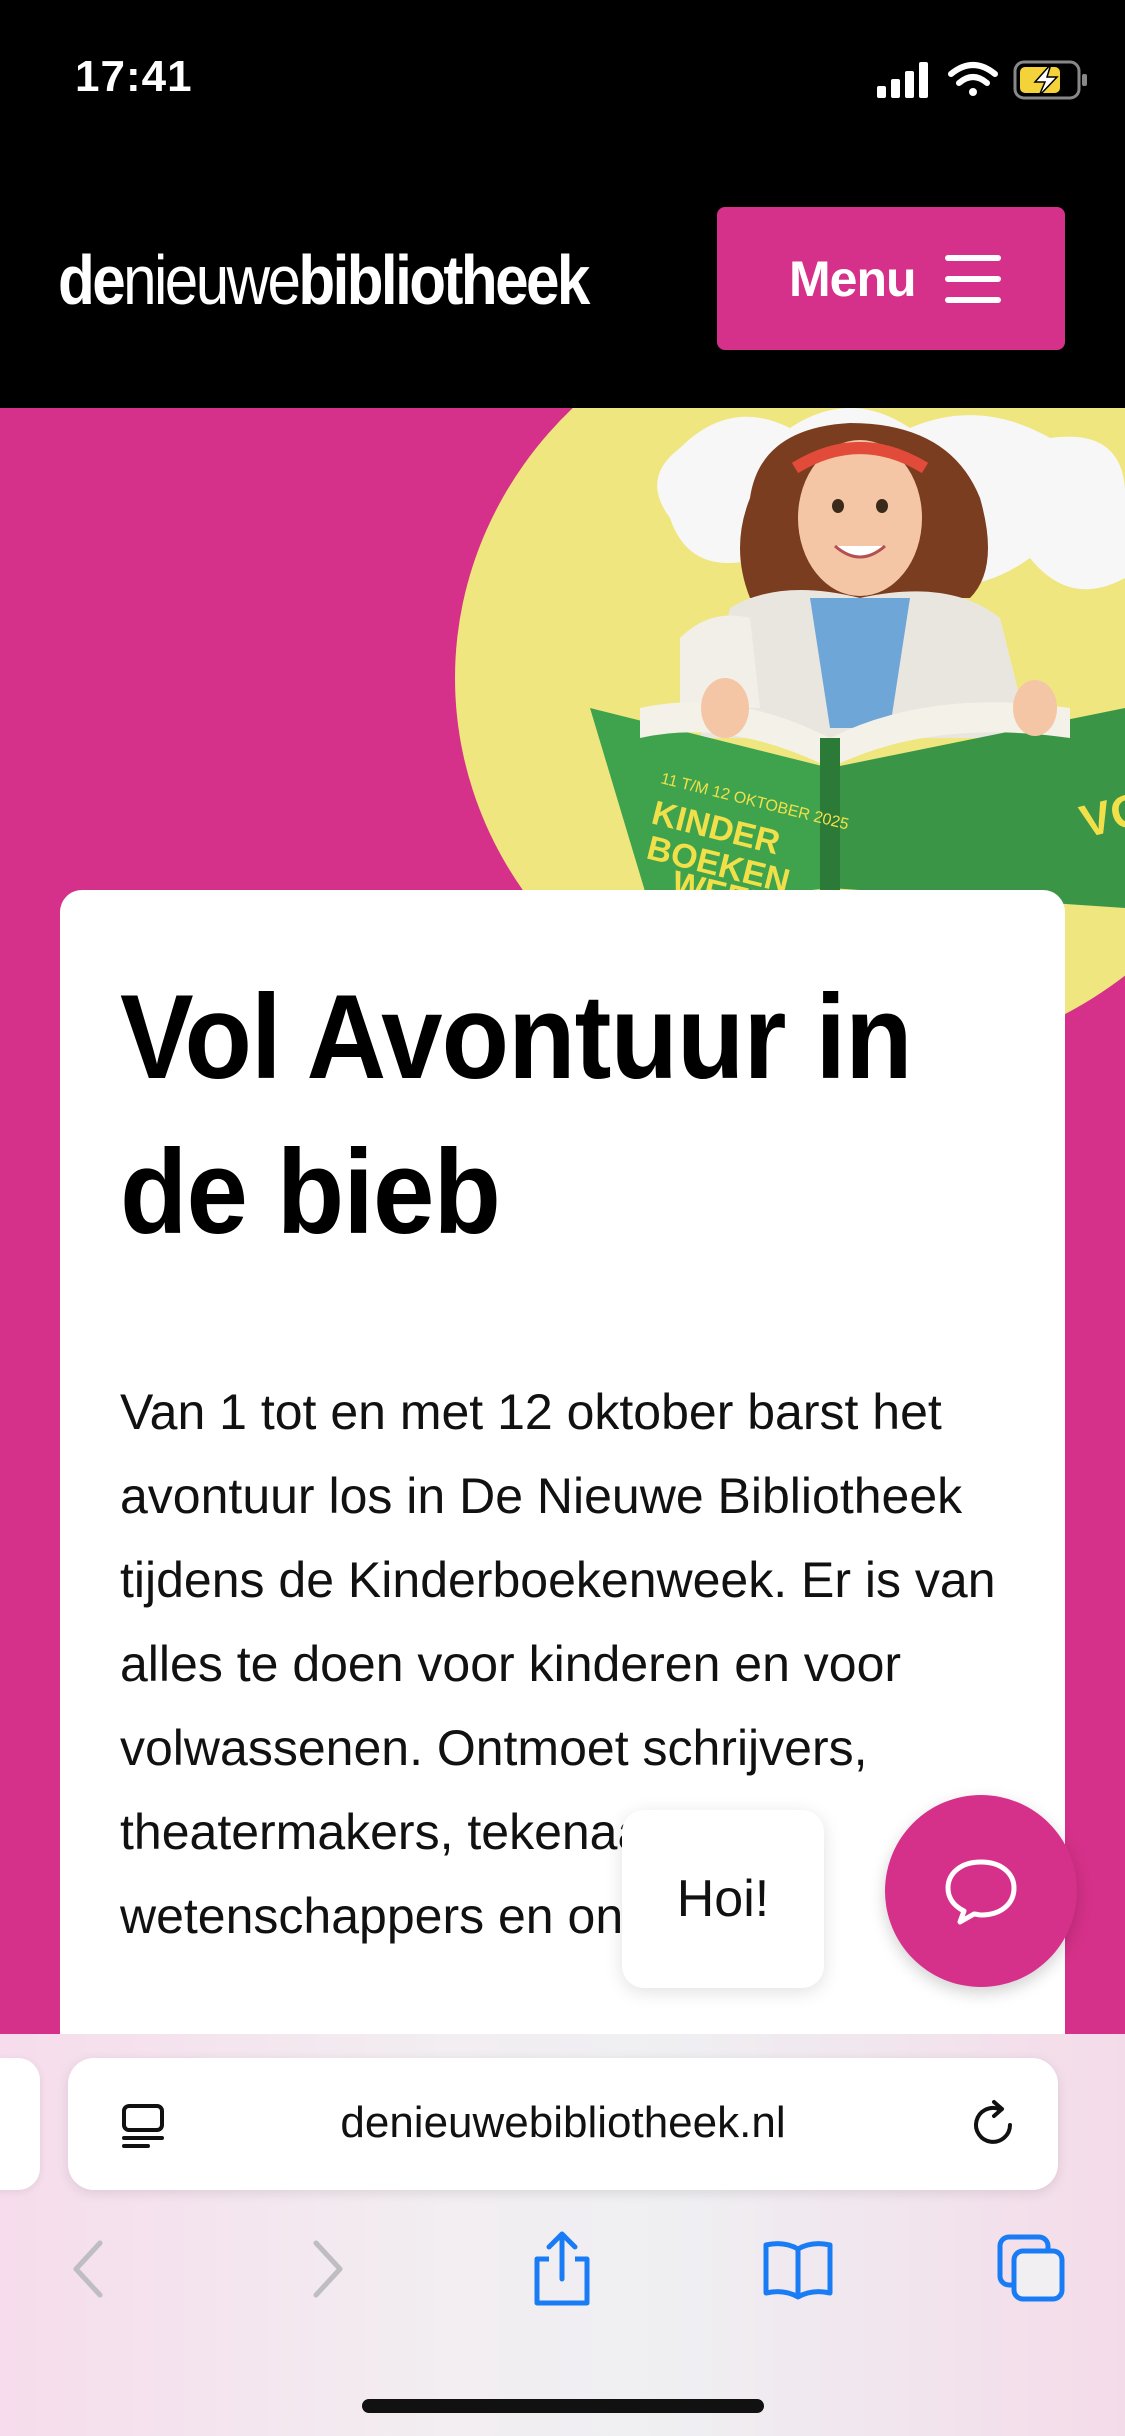 This screenshot has height=2436, width=1125. Describe the element at coordinates (562, 80) in the screenshot. I see `status-bar: 17:41` at that location.